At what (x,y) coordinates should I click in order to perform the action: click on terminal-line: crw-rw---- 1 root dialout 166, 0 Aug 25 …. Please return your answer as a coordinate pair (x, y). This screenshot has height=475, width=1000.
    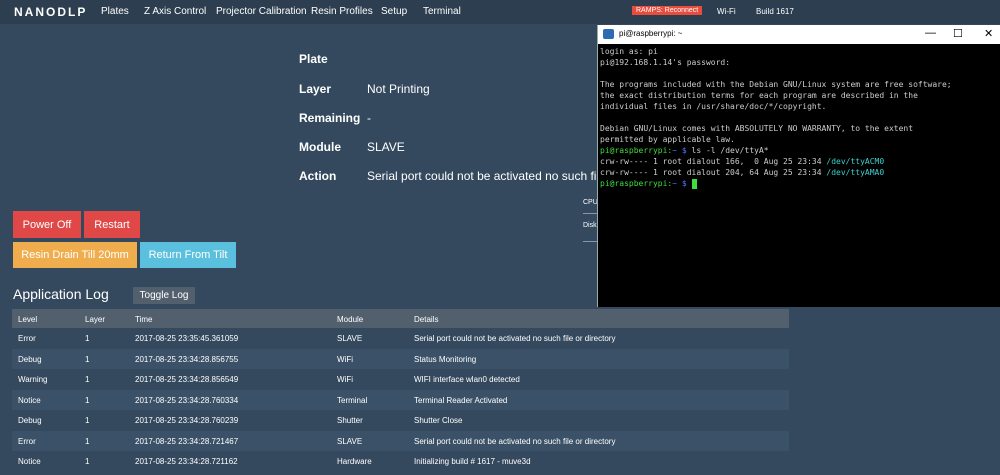
    Looking at the image, I should click on (713, 161).